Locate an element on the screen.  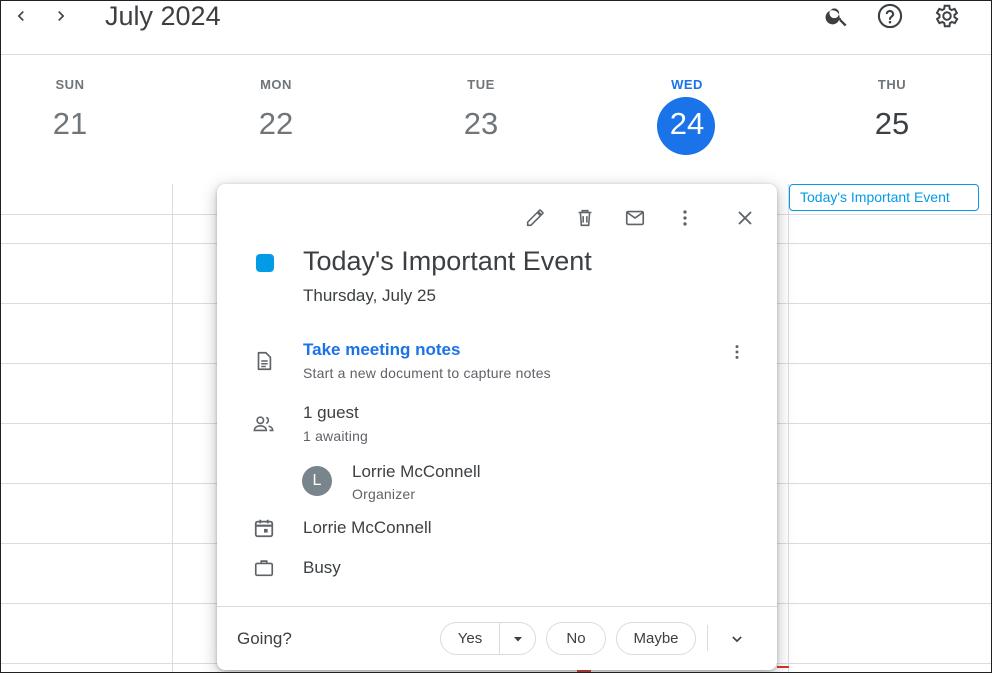
event-chip: Today's Important Event is located at coordinates (884, 197).